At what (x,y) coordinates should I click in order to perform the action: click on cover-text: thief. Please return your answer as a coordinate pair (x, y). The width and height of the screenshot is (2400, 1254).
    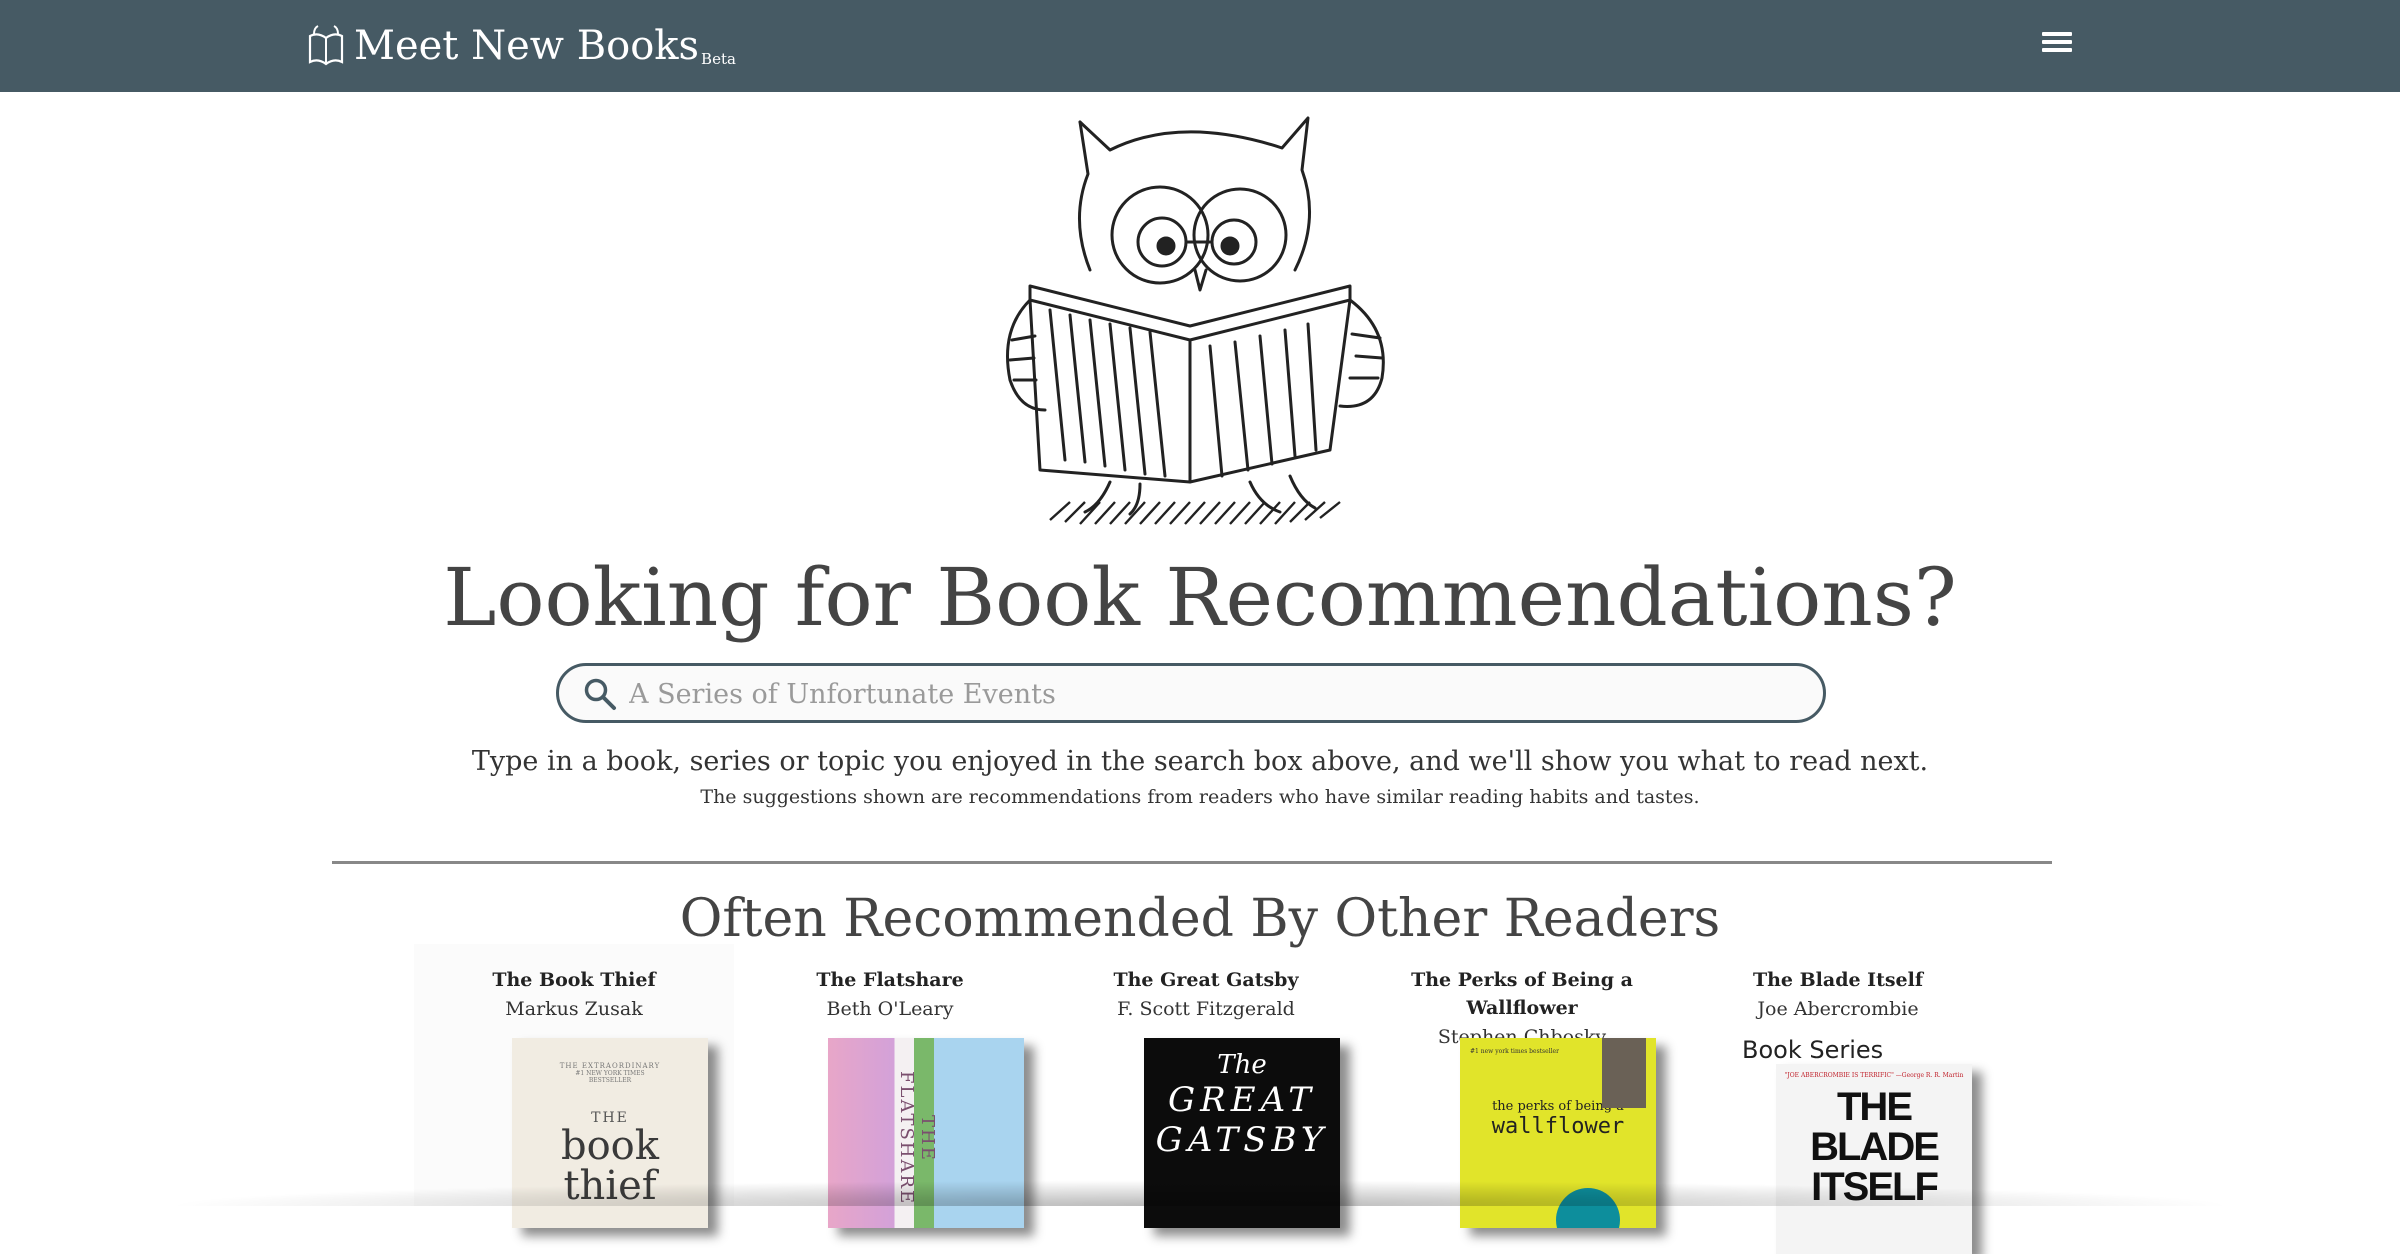
    Looking at the image, I should click on (610, 1186).